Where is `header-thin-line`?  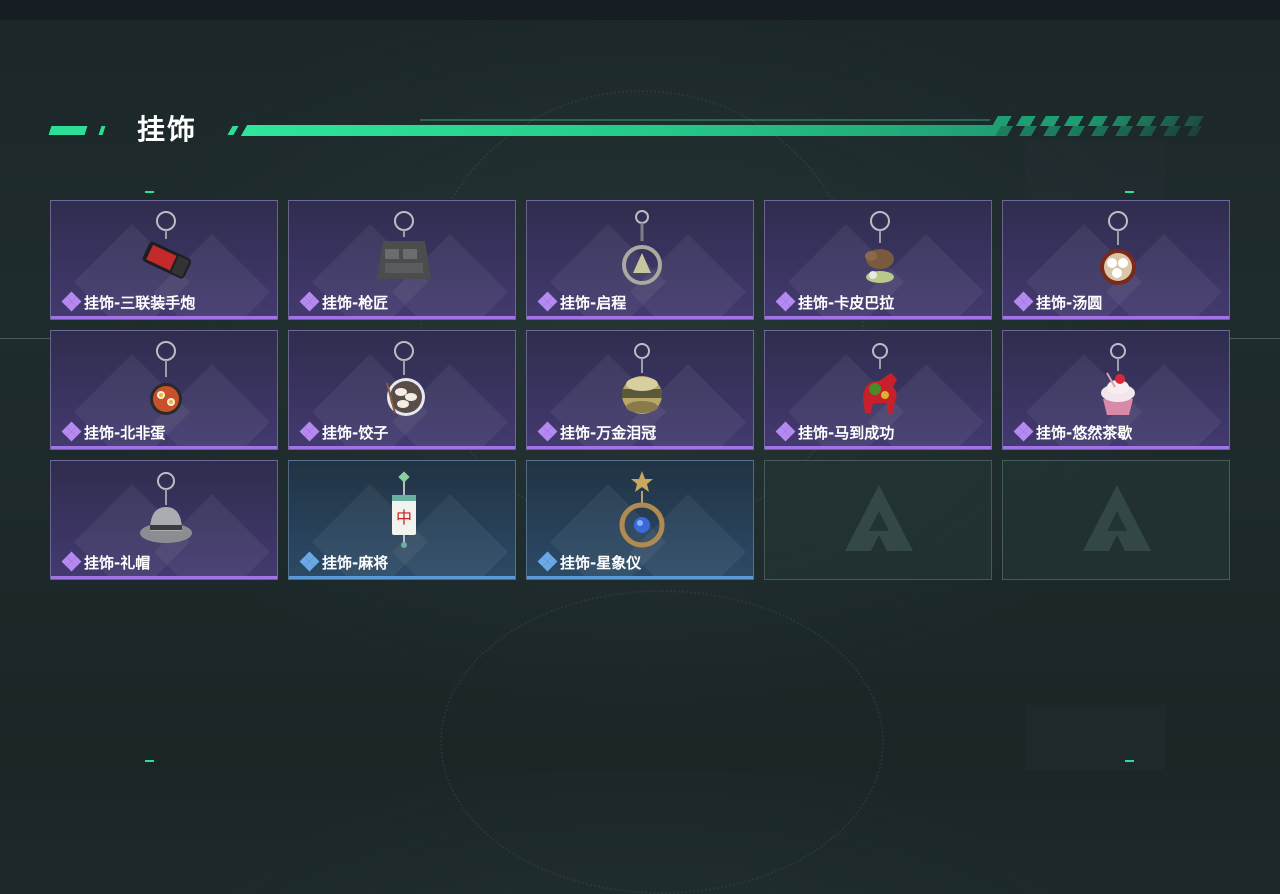 header-thin-line is located at coordinates (705, 120).